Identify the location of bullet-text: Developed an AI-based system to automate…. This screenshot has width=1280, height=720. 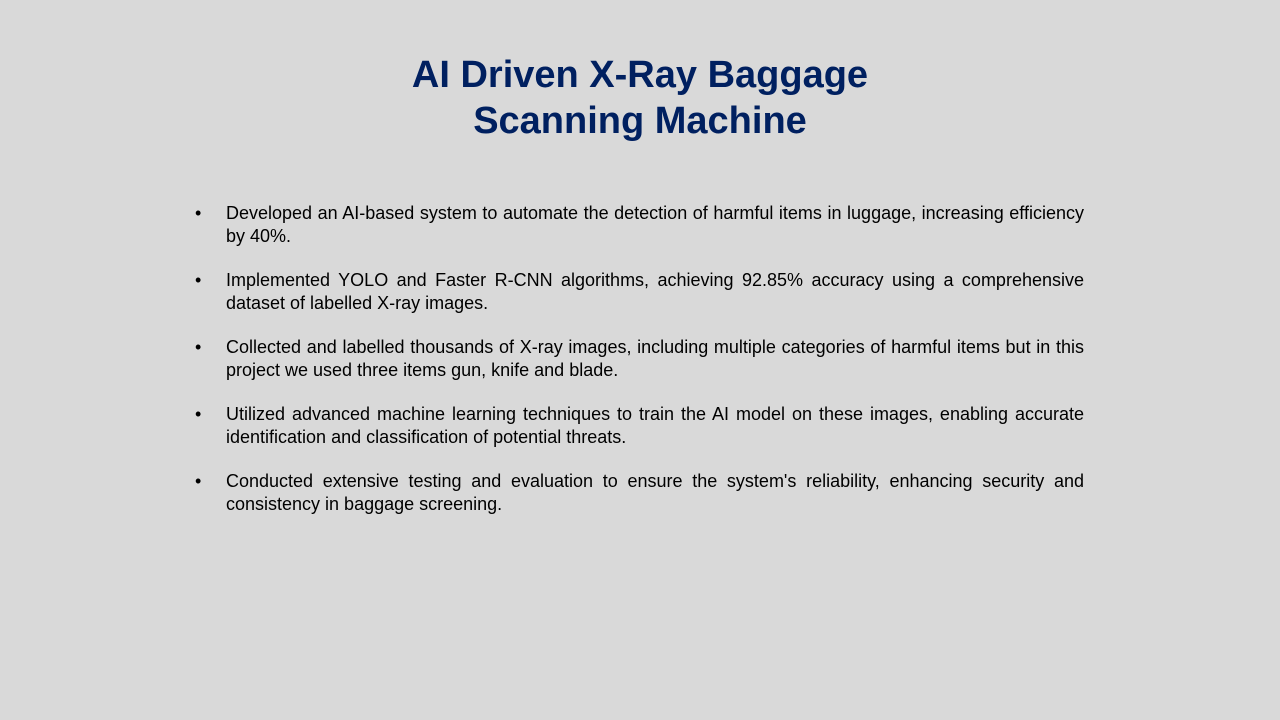
(655, 224).